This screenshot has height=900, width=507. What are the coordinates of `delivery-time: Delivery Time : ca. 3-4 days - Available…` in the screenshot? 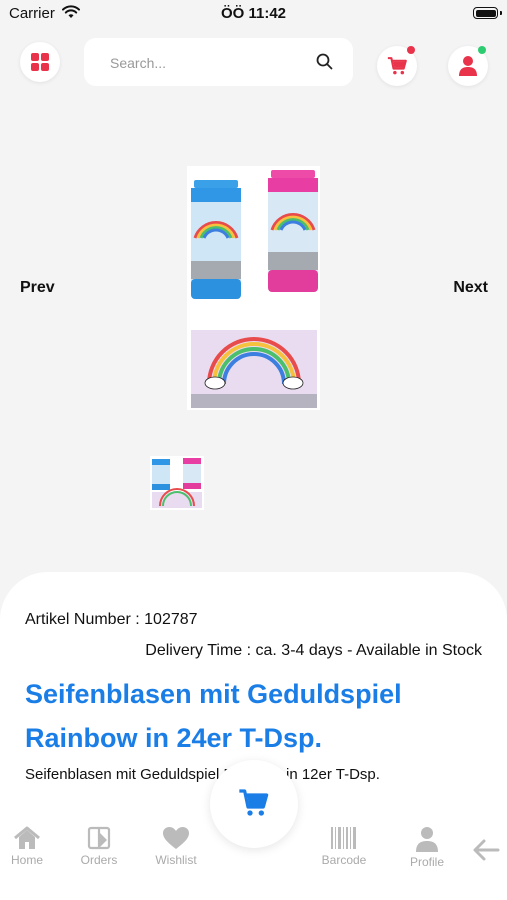 It's located at (313, 650).